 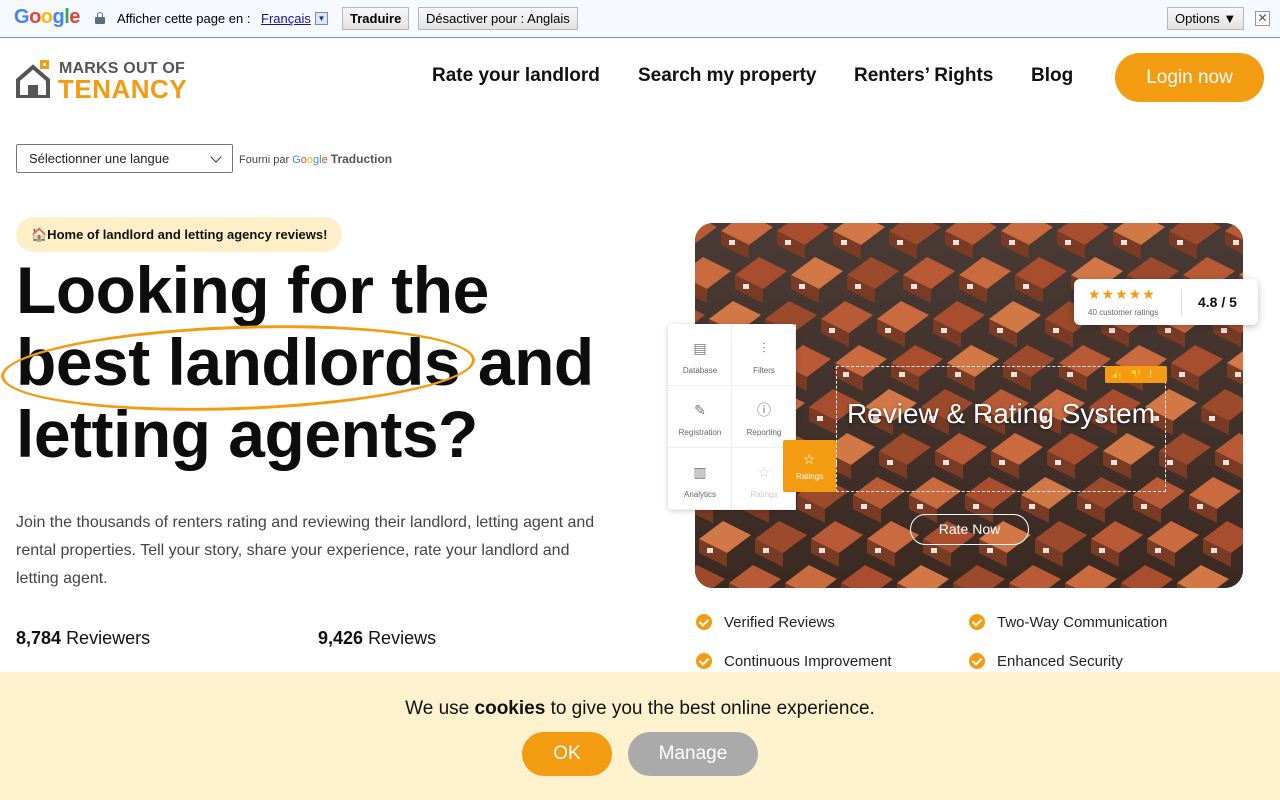 I want to click on stat-reviewers: 8,784 Reviewers, so click(x=83, y=638).